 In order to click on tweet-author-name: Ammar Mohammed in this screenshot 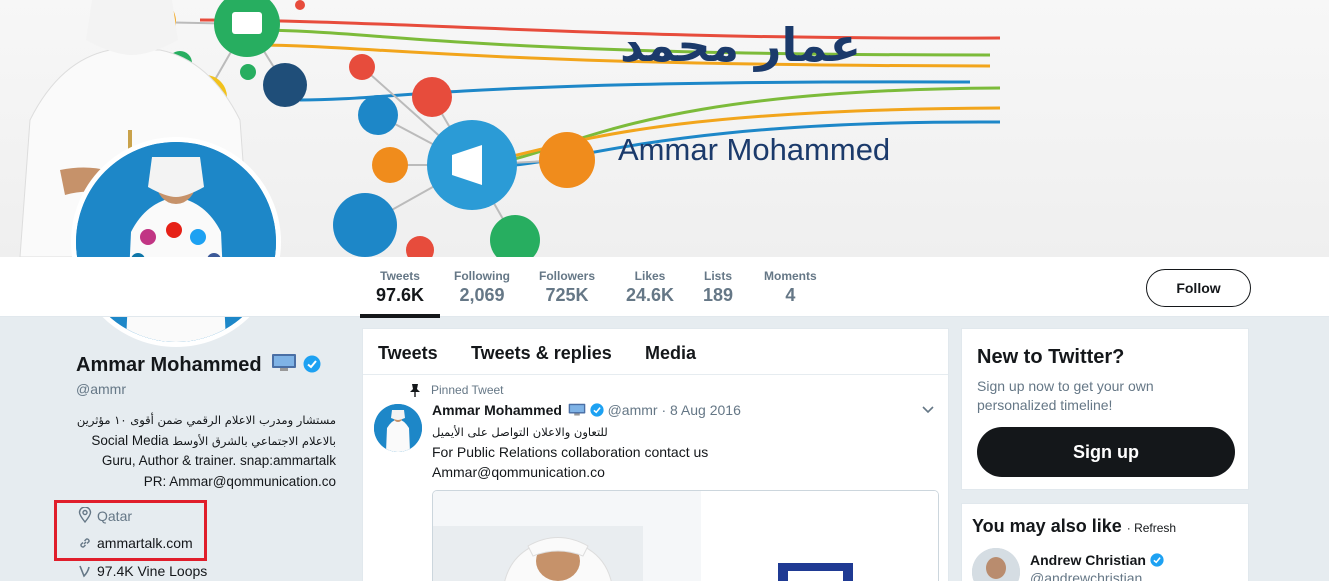, I will do `click(497, 410)`.